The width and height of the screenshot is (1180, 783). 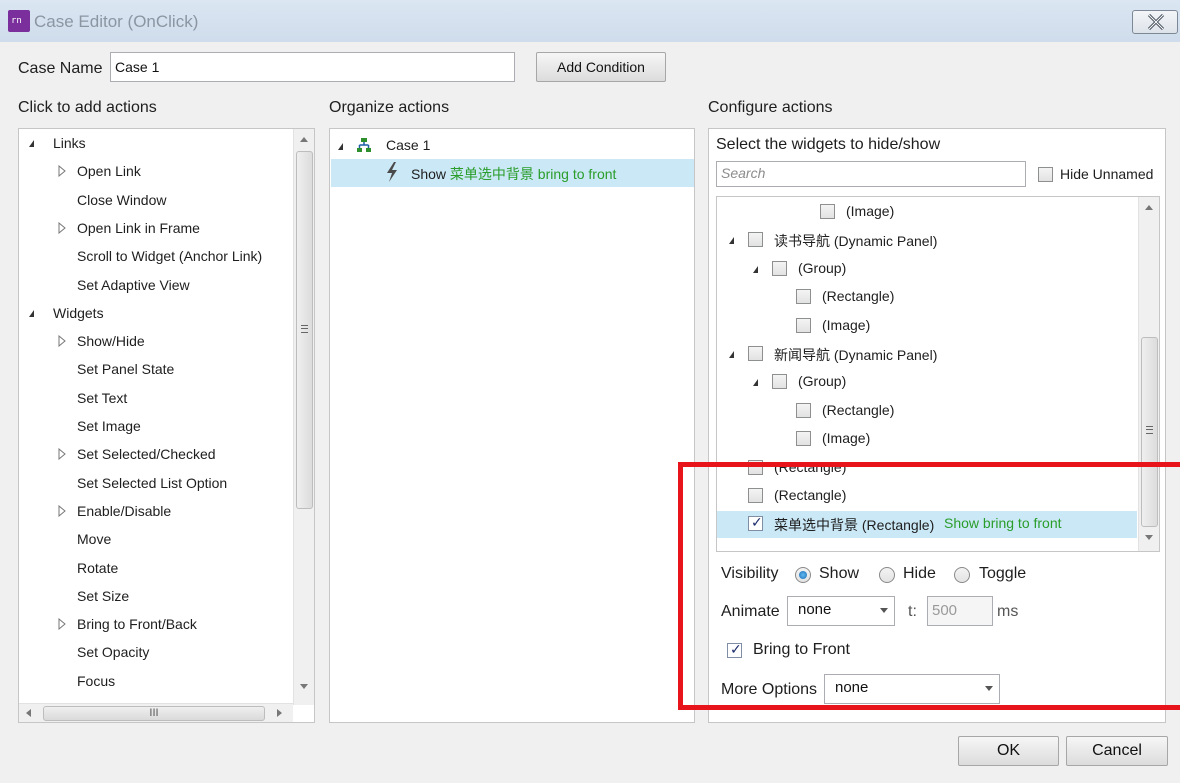 I want to click on action-item: Enable/Disable, so click(x=154, y=512).